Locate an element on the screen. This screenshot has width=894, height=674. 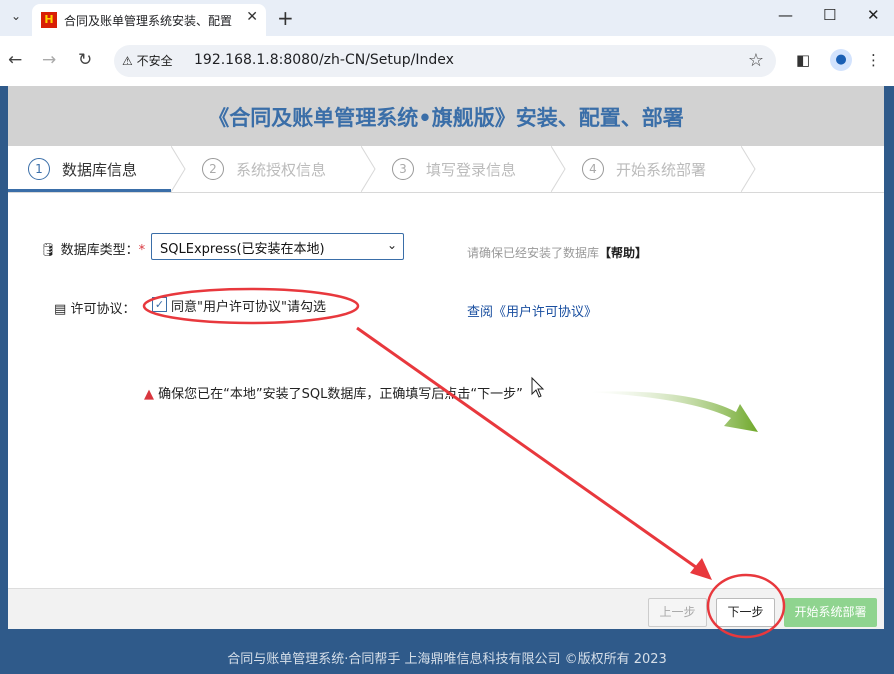
new-tab-icon: + is located at coordinates (285, 18).